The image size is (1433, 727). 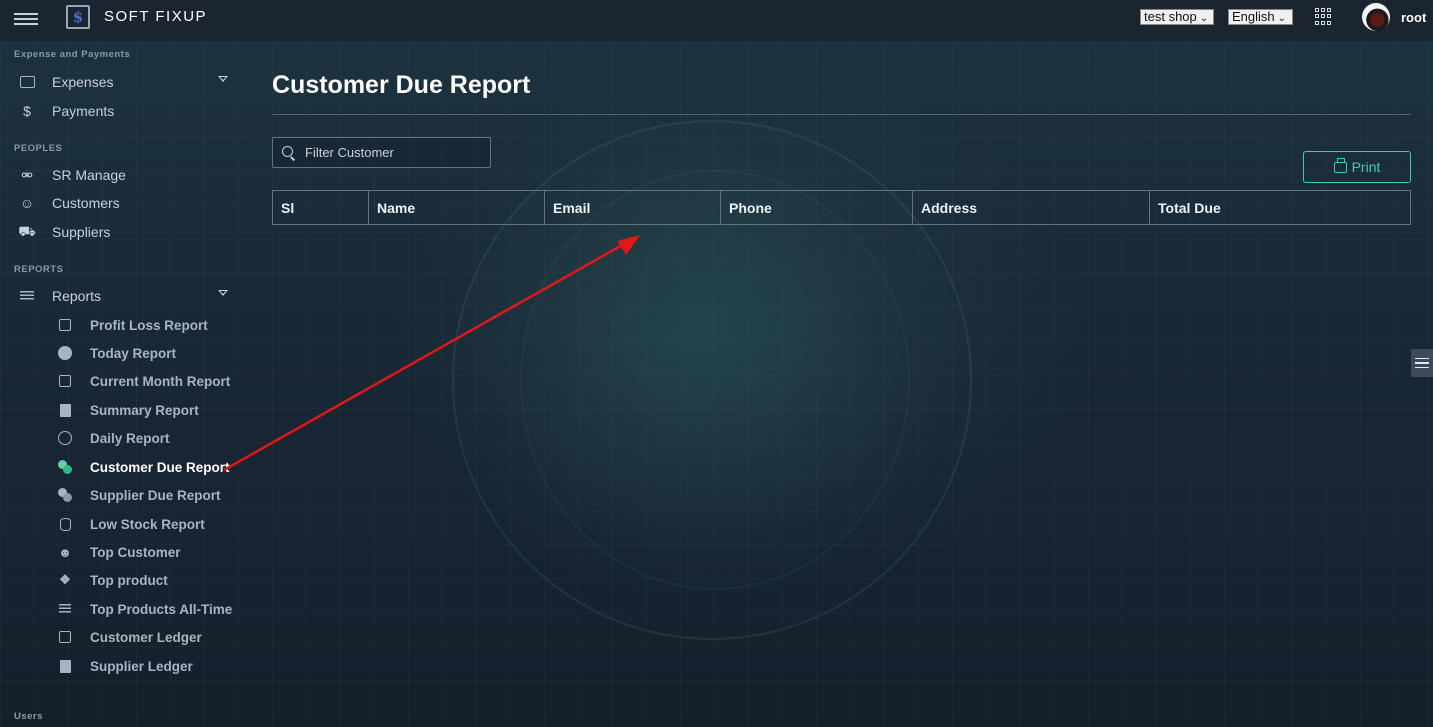 I want to click on sidebar-item-label: Daily Report, so click(x=130, y=438).